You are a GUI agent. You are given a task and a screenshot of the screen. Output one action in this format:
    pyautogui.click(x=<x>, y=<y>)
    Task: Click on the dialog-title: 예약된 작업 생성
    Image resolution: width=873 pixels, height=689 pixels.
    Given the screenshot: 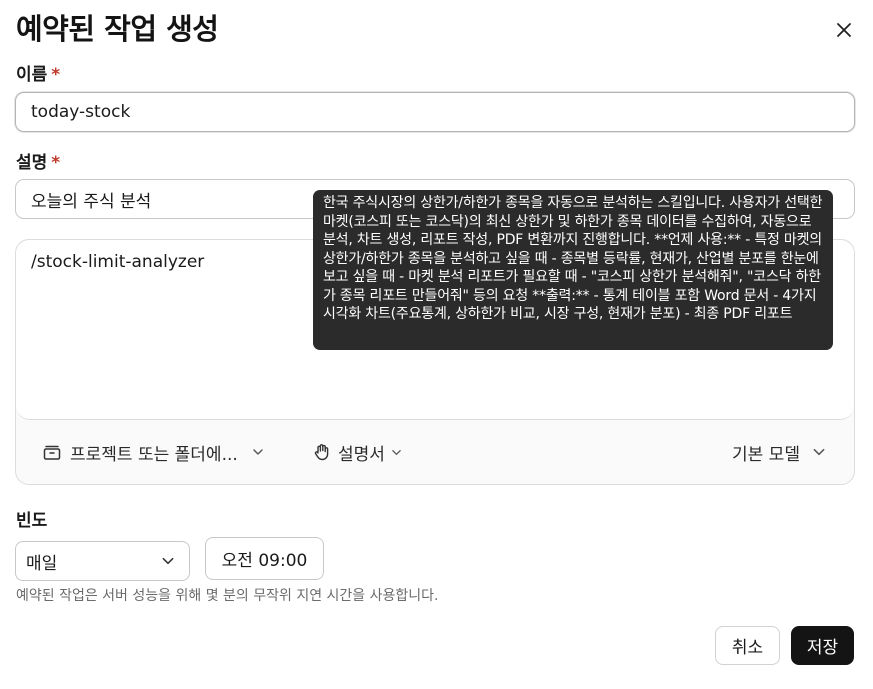 What is the action you would take?
    pyautogui.click(x=117, y=29)
    